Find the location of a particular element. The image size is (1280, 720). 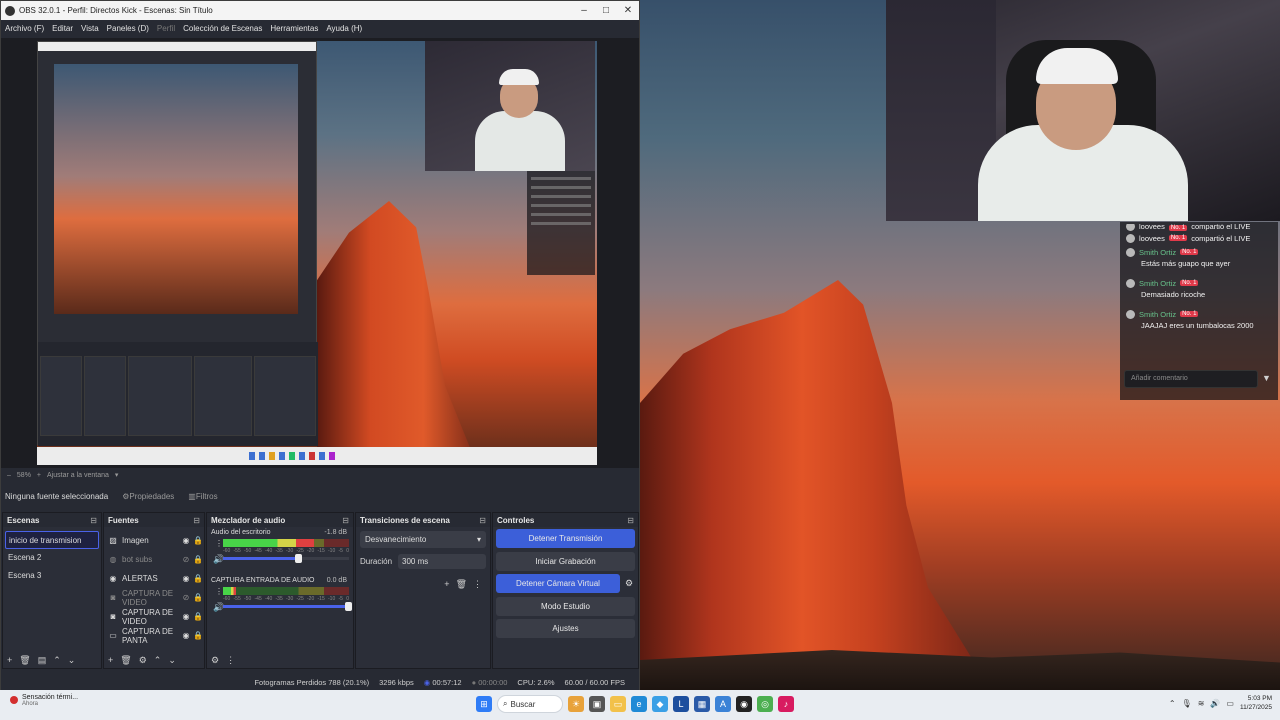

transition-select: Desvanecimiento ▾ is located at coordinates (423, 539).